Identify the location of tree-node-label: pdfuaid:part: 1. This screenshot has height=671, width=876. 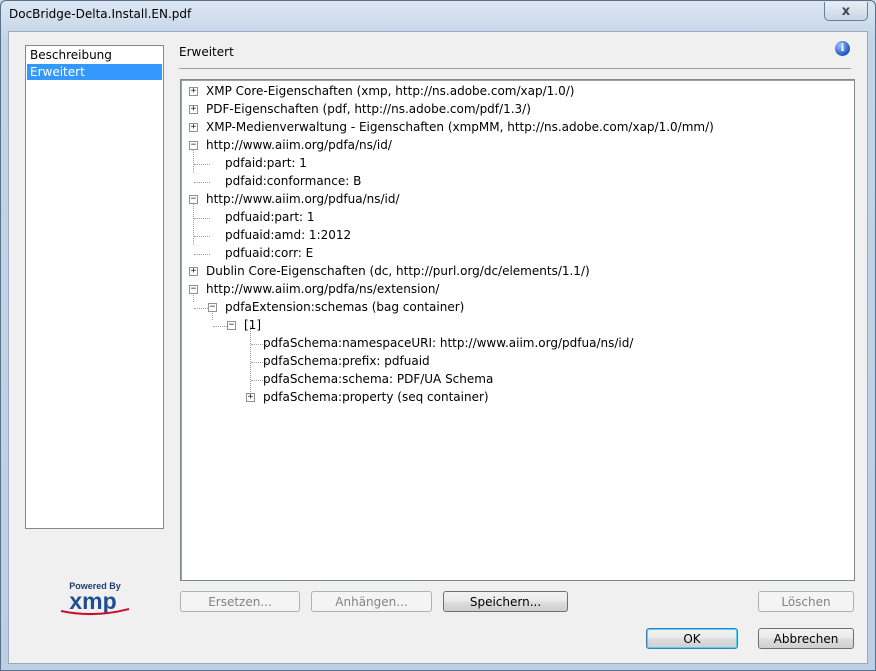
(270, 217).